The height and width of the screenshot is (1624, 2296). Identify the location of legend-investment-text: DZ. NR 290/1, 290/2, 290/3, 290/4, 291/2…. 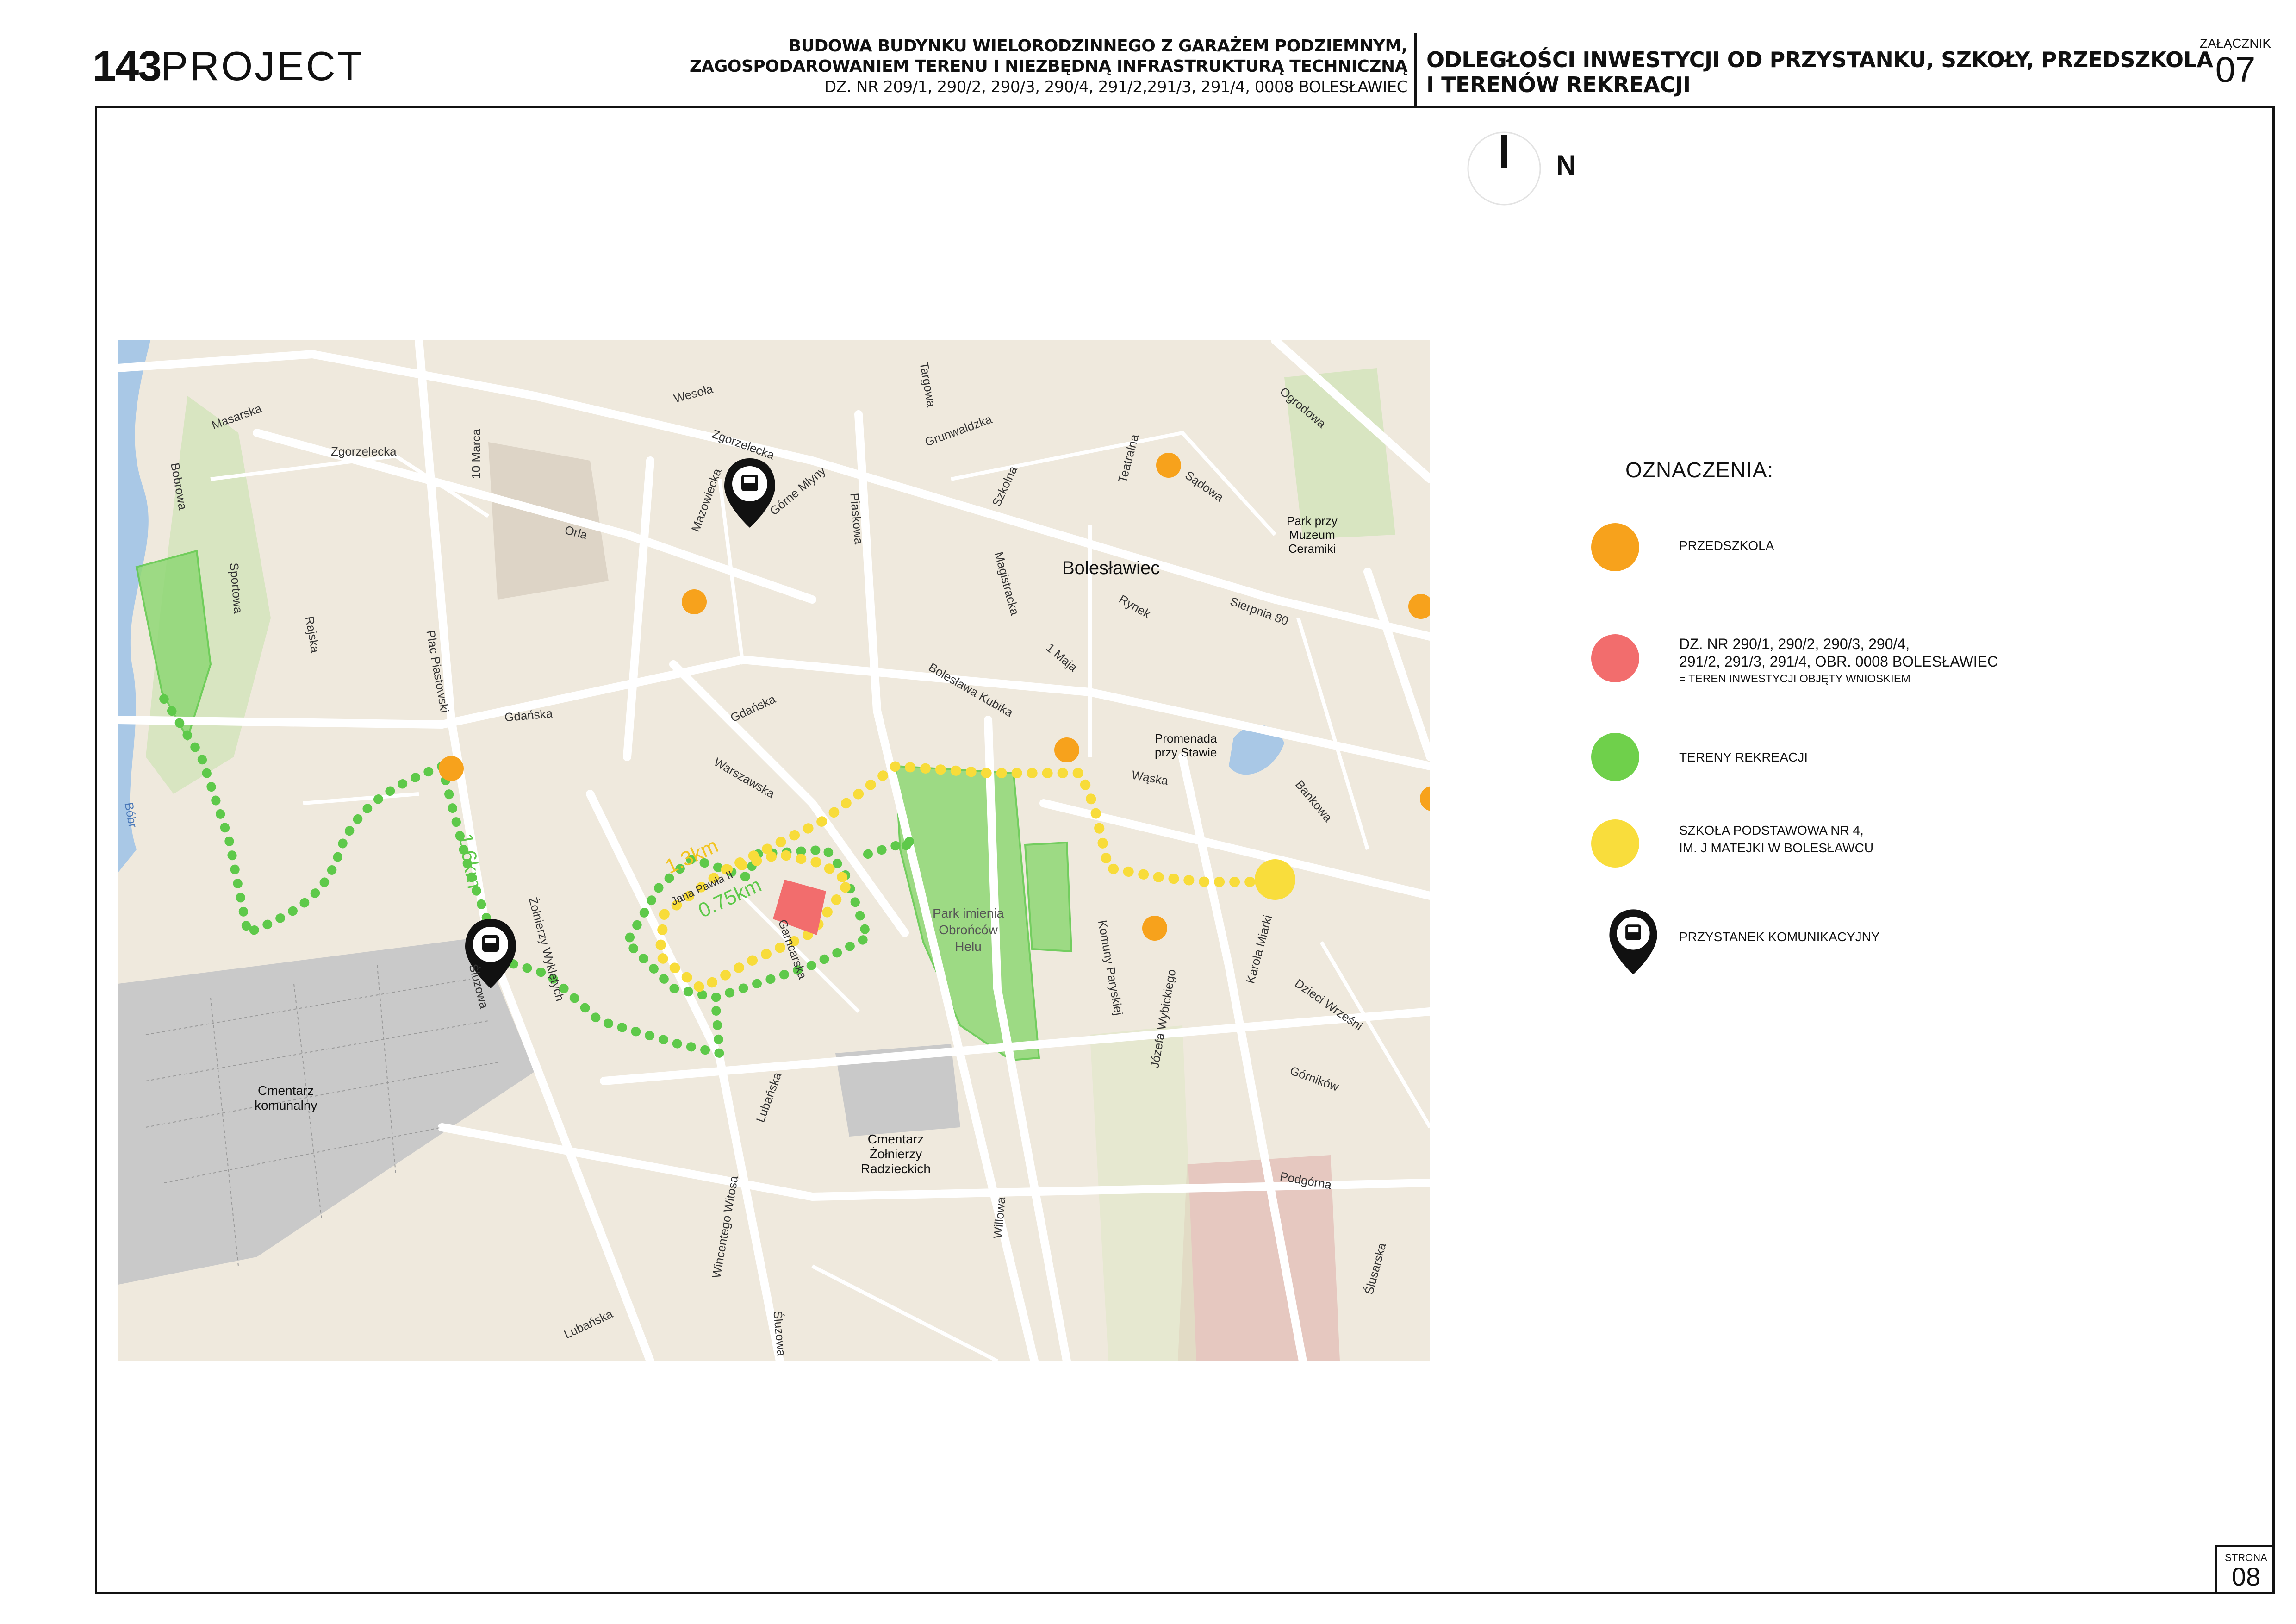
(1838, 660).